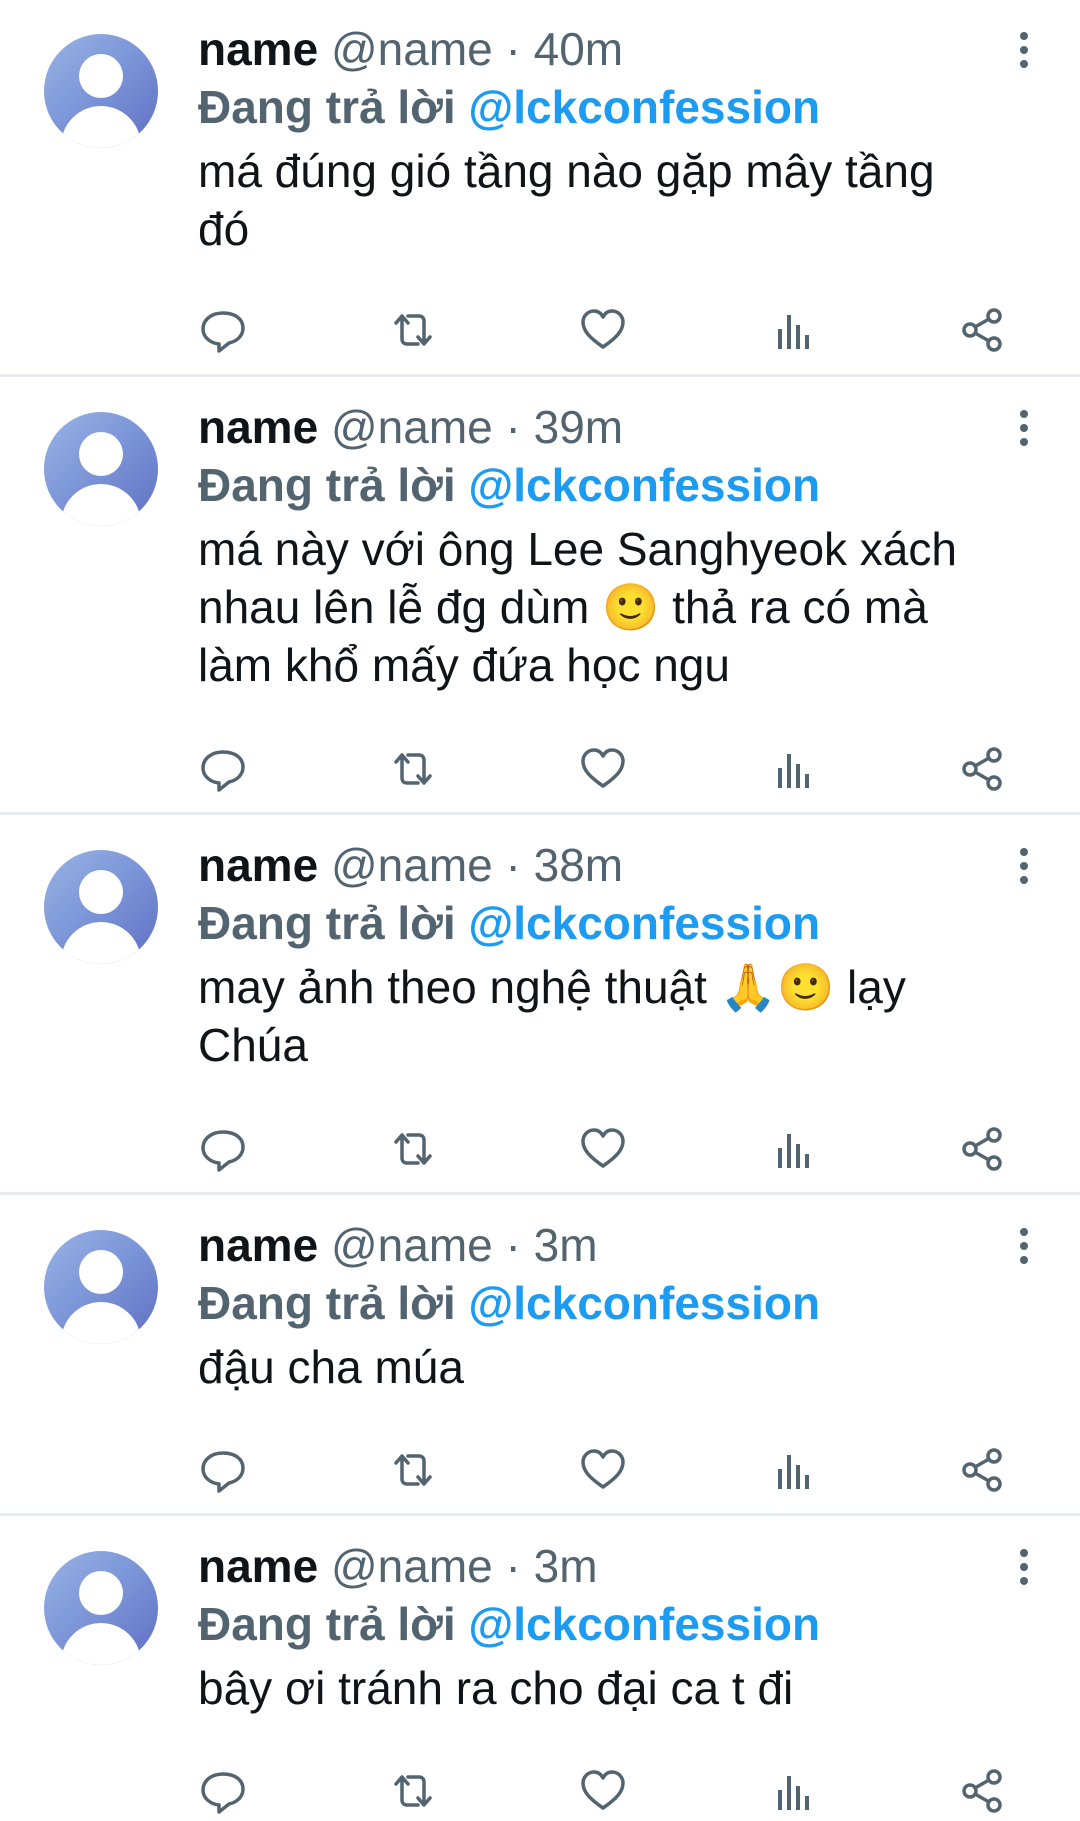 Image resolution: width=1080 pixels, height=1821 pixels. Describe the element at coordinates (577, 549) in the screenshot. I see `tweet-text-line: má này với ông Lee Sanghyeok xách` at that location.